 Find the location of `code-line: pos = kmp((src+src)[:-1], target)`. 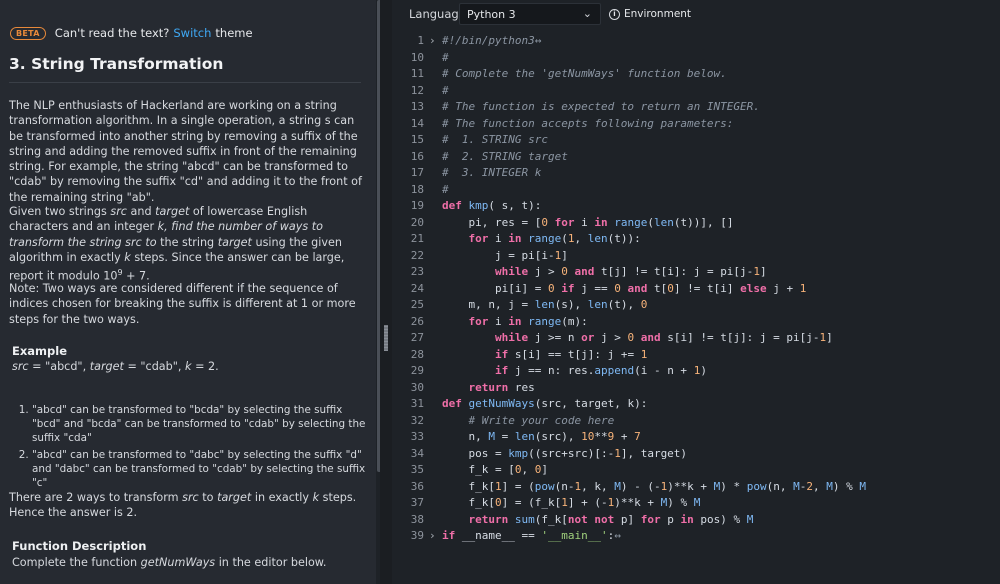

code-line: pos = kmp((src+src)[:-1], target) is located at coordinates (564, 454).